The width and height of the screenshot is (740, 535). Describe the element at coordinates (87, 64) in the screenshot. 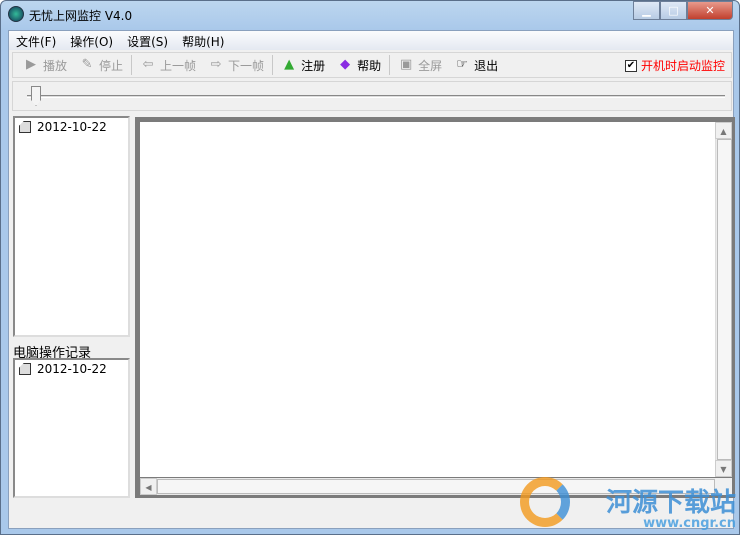

I see `stop-icon: ✎` at that location.